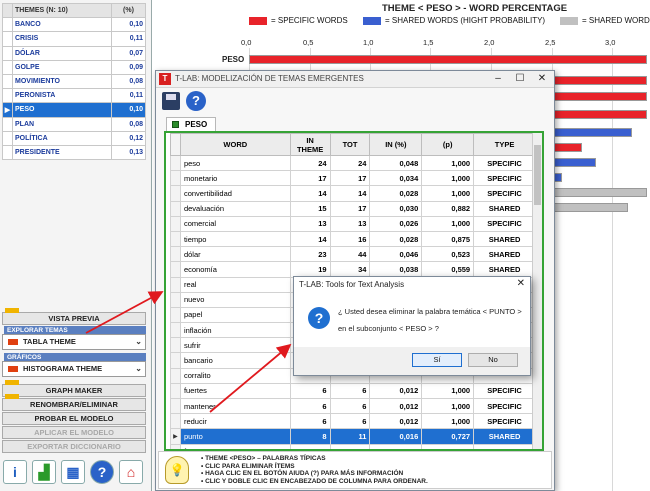  I want to click on theme-row: PLAN 0,08, so click(74, 124).